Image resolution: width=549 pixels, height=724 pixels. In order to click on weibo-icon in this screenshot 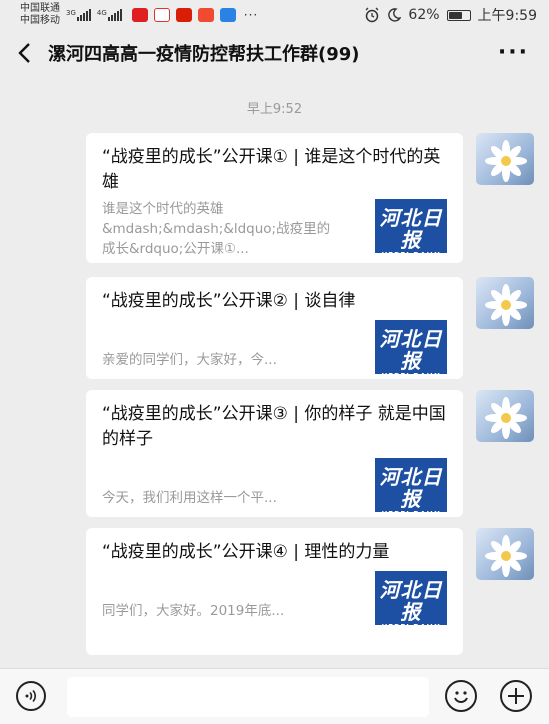, I will do `click(161, 15)`.